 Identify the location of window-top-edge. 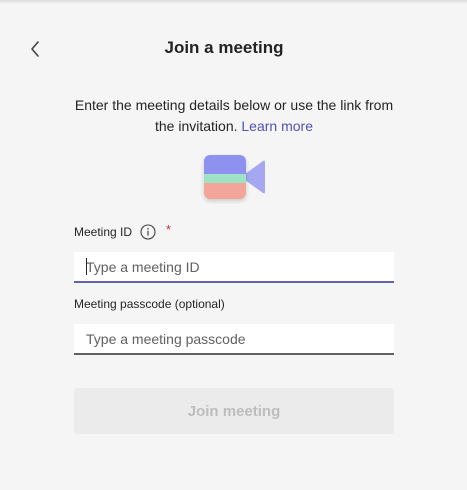
(233, 2).